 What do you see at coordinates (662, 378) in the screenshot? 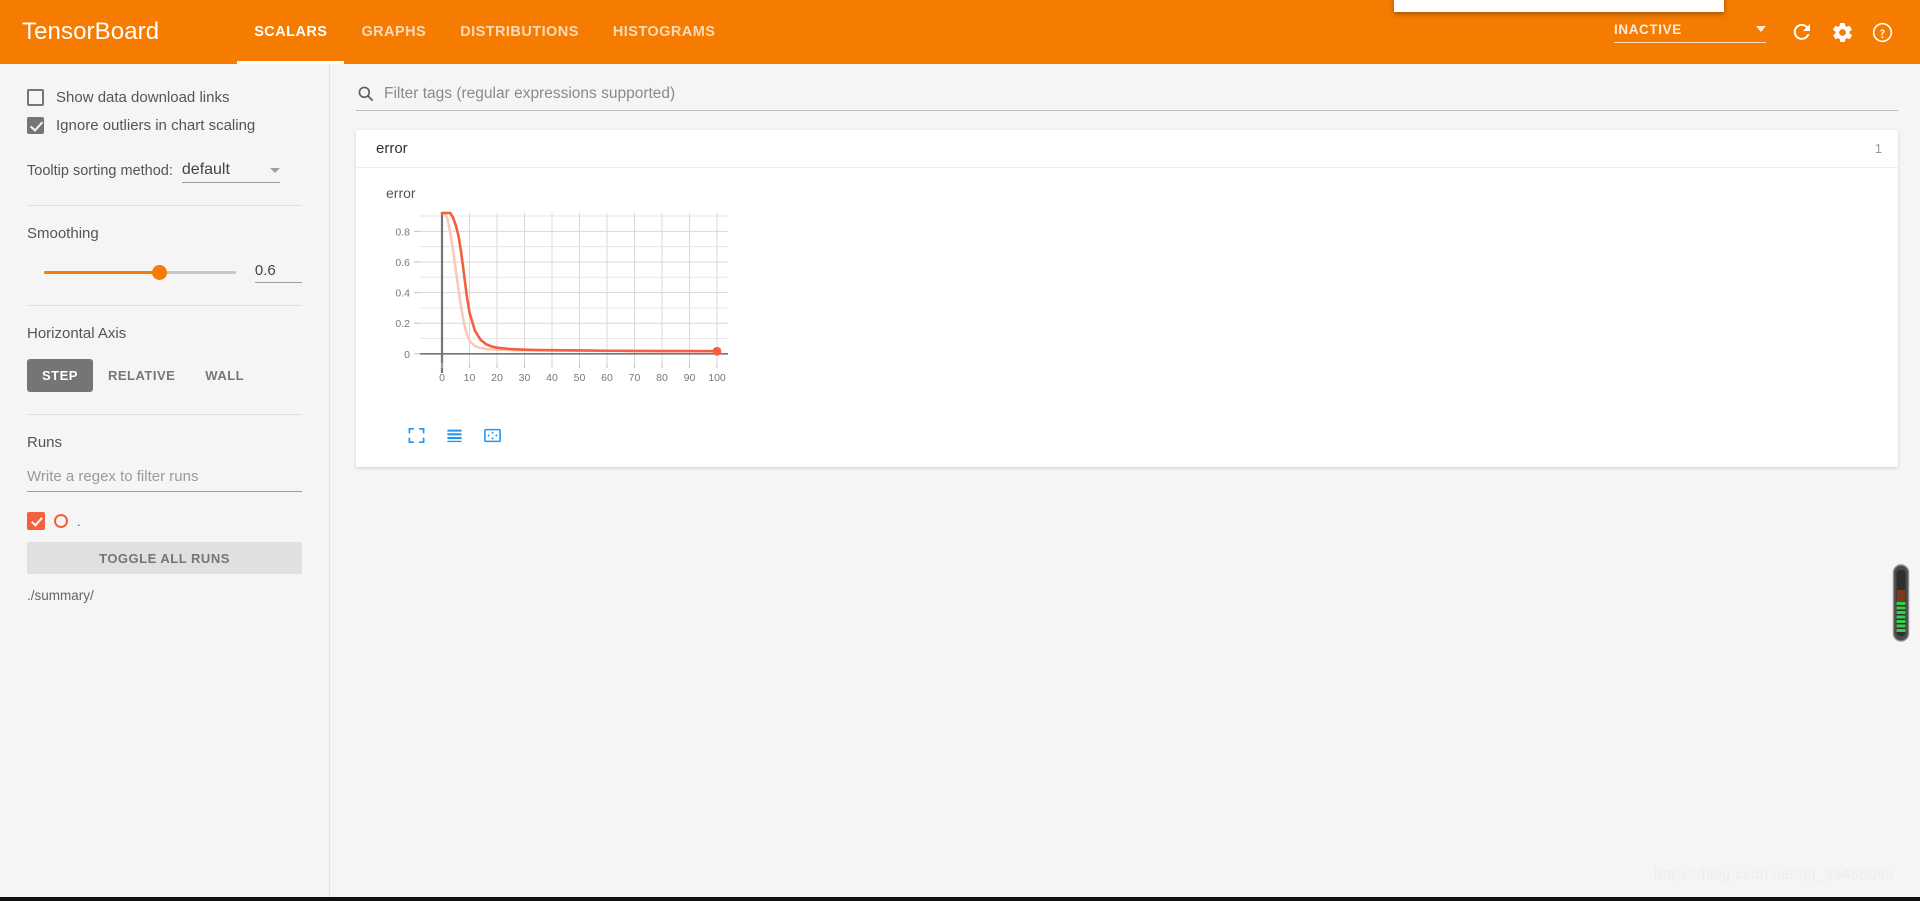
I see `chart-x-tick-label: 80` at bounding box center [662, 378].